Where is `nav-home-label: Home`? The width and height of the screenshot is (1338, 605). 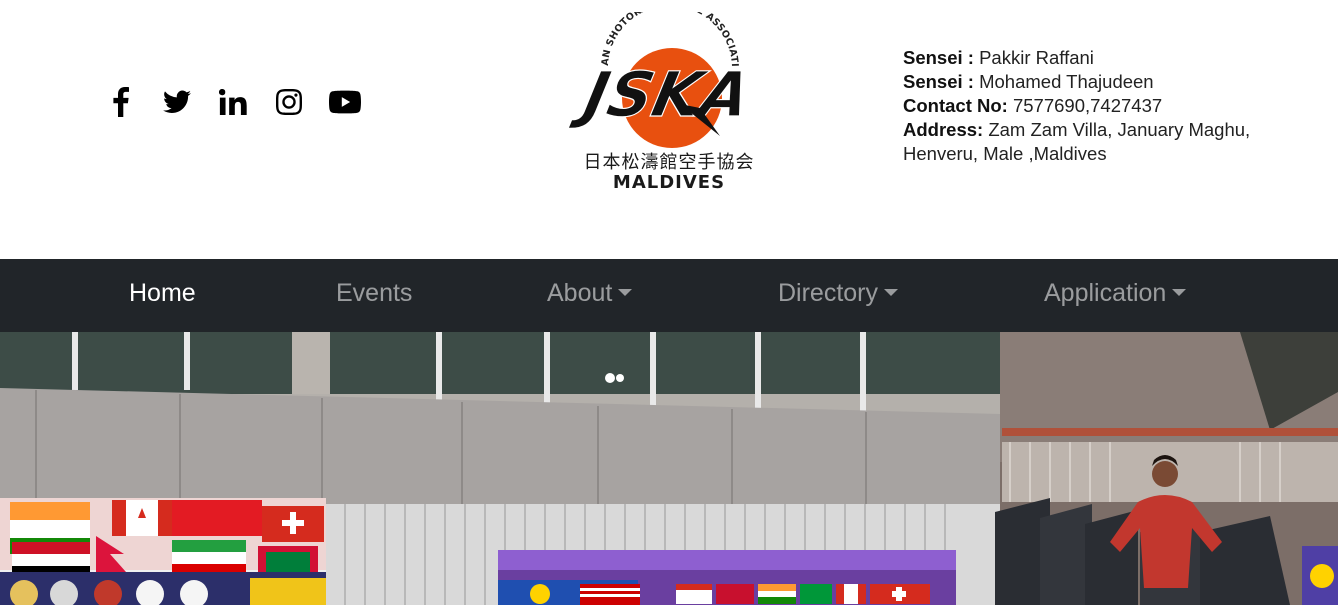 nav-home-label: Home is located at coordinates (162, 293).